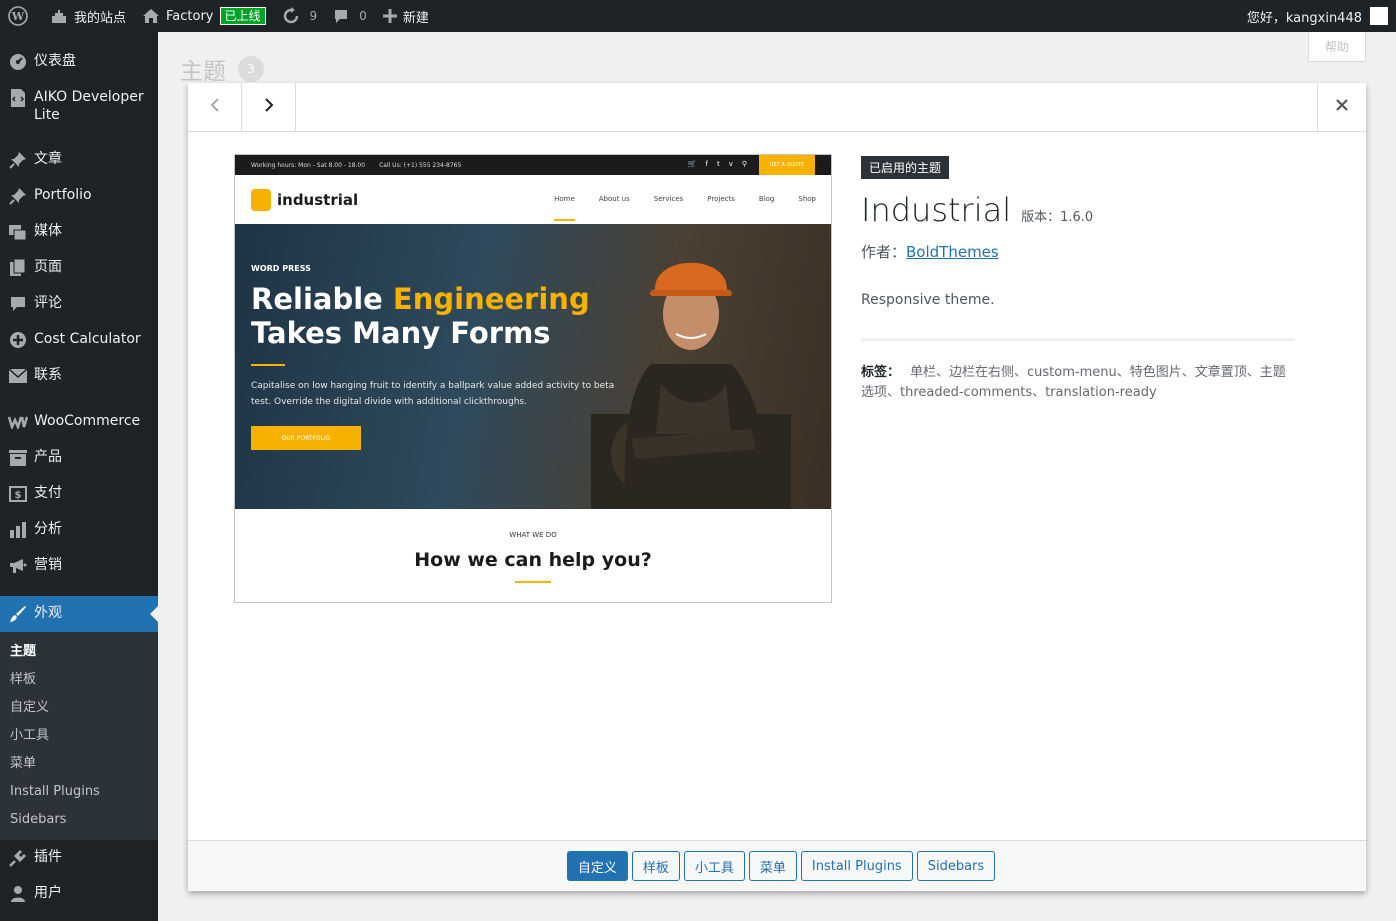 This screenshot has height=921, width=1396. Describe the element at coordinates (766, 199) in the screenshot. I see `preview-menu-item: Blog` at that location.